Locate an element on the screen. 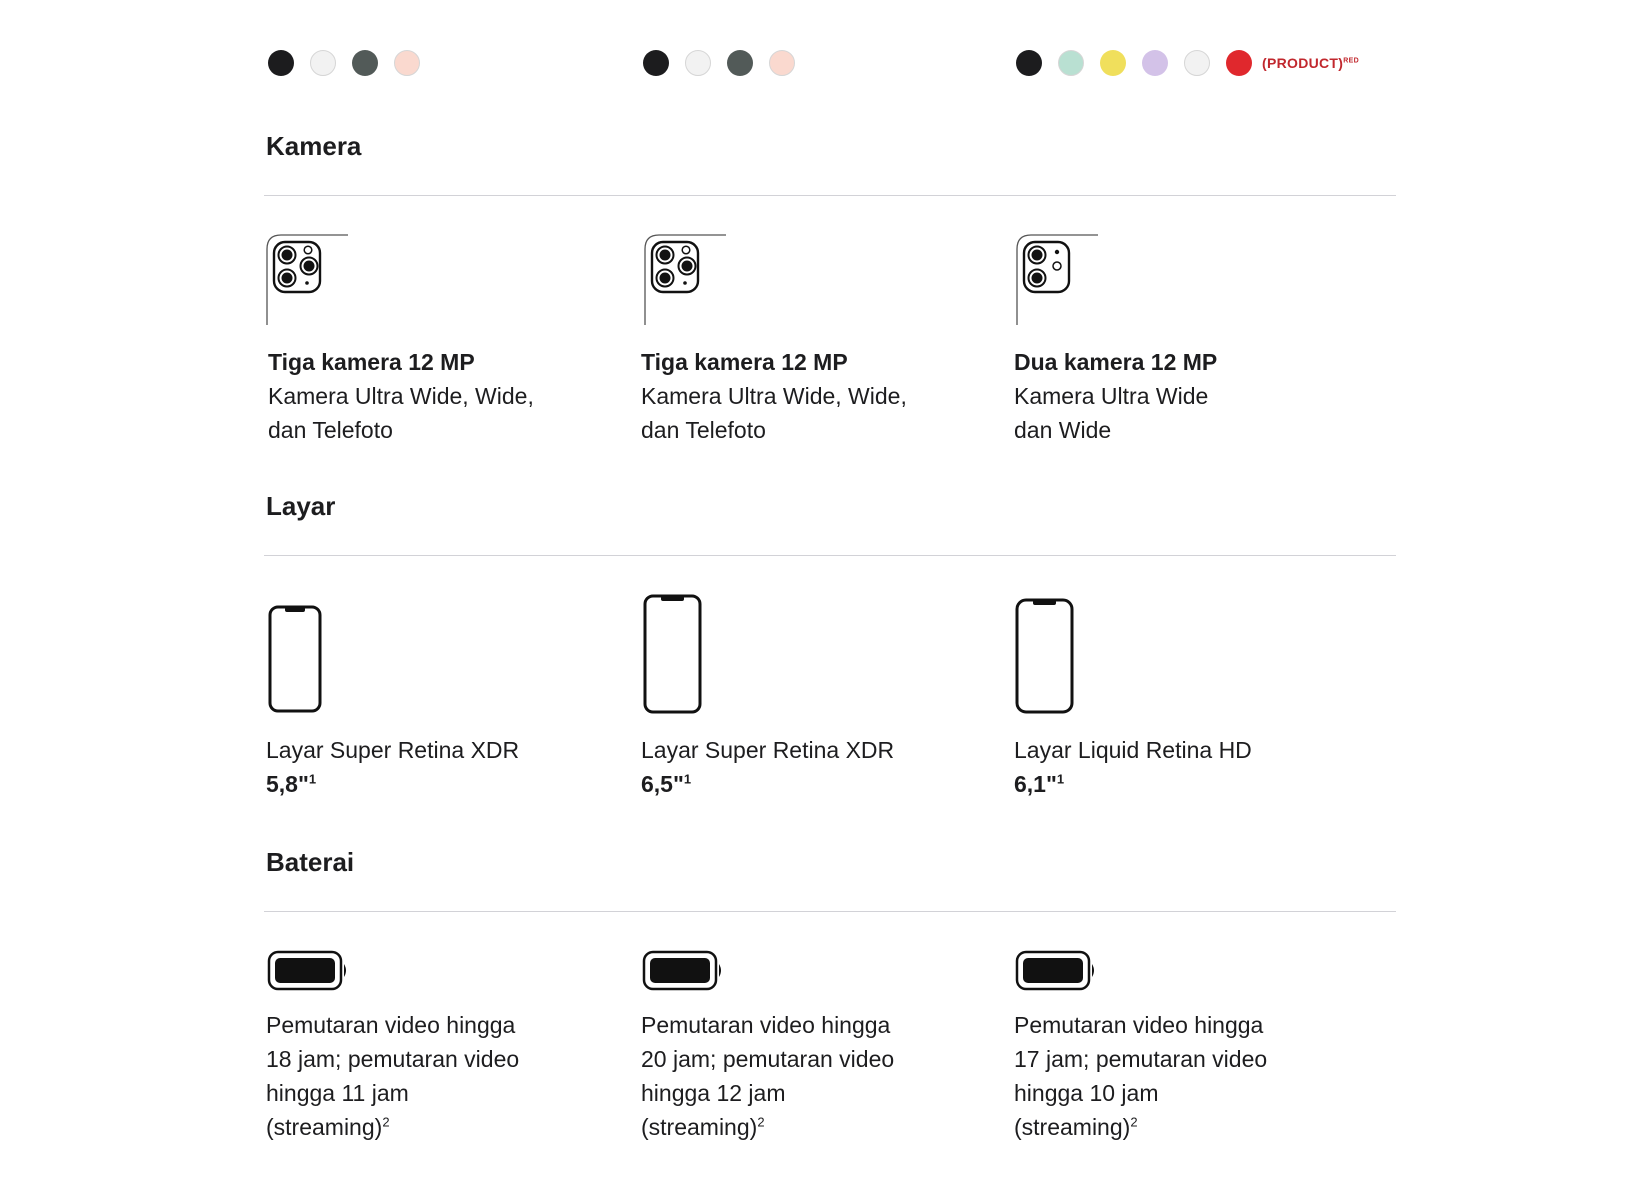 This screenshot has height=1200, width=1650. camera-spec-desc: dan Wide is located at coordinates (1063, 430).